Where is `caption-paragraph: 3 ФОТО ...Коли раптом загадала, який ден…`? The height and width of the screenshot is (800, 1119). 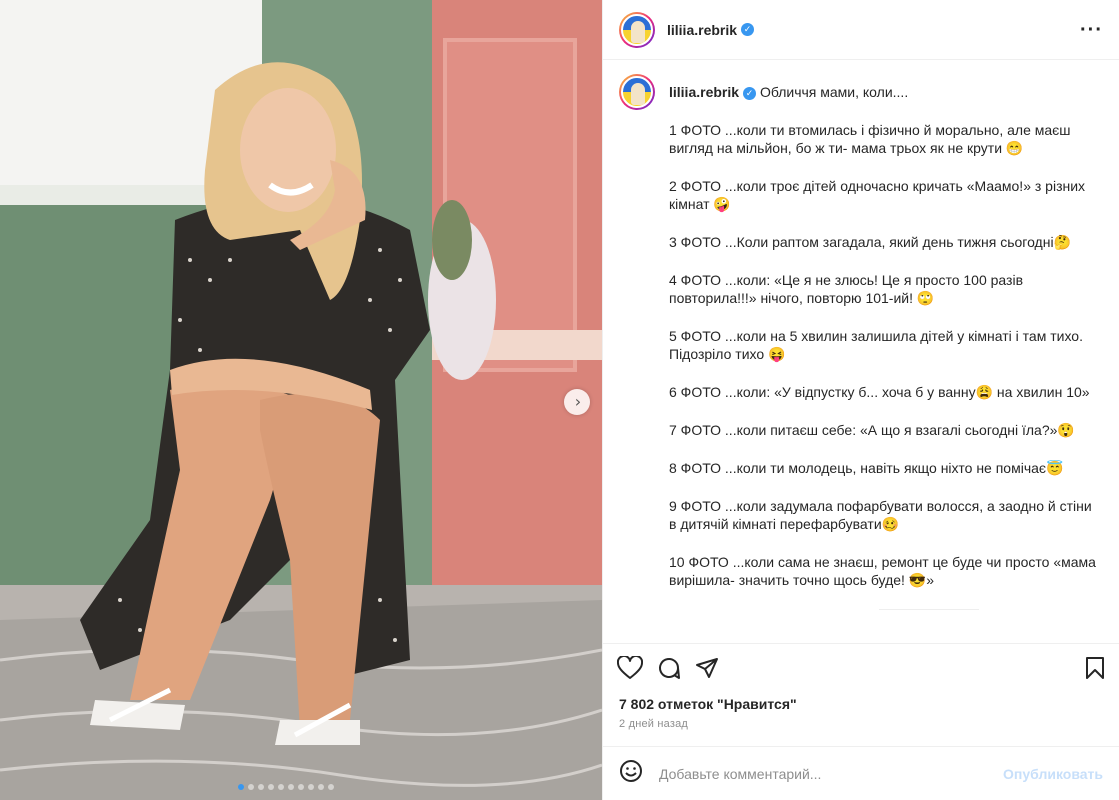 caption-paragraph: 3 ФОТО ...Коли раптом загадала, який ден… is located at coordinates (870, 242).